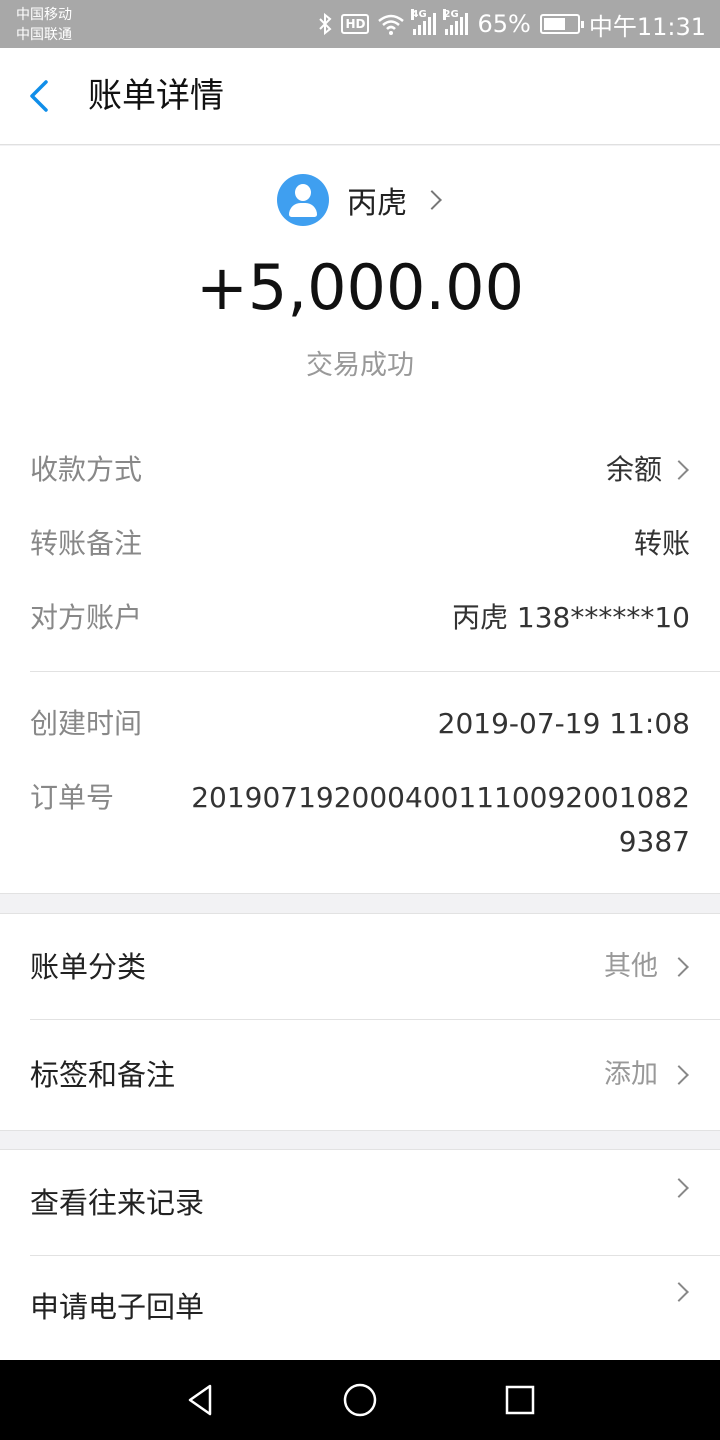  Describe the element at coordinates (117, 1203) in the screenshot. I see `list-item-label: 查看往来记录` at that location.